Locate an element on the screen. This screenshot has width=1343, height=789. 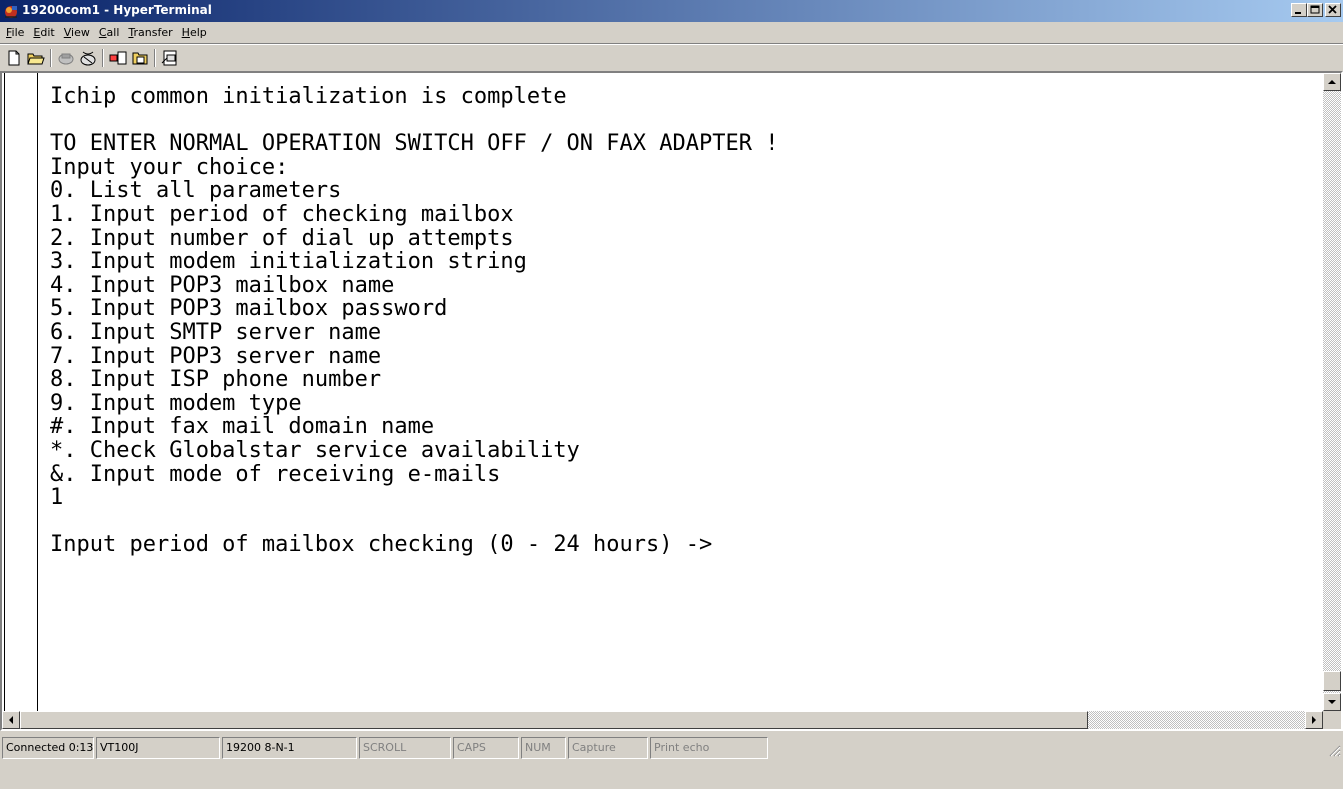
disconnect-icon is located at coordinates (66, 58).